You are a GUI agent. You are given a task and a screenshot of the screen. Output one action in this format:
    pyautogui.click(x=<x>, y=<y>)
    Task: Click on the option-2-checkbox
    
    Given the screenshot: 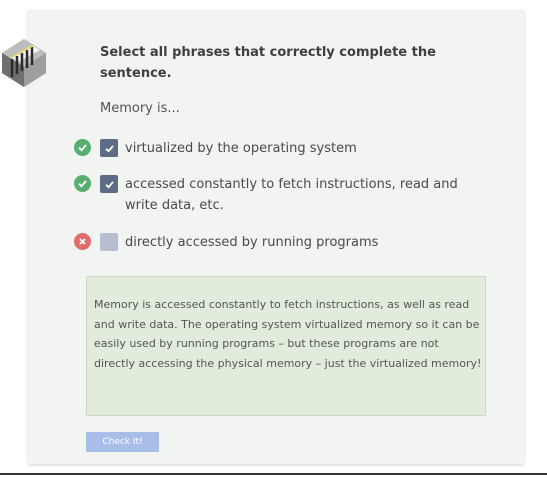 What is the action you would take?
    pyautogui.click(x=109, y=184)
    